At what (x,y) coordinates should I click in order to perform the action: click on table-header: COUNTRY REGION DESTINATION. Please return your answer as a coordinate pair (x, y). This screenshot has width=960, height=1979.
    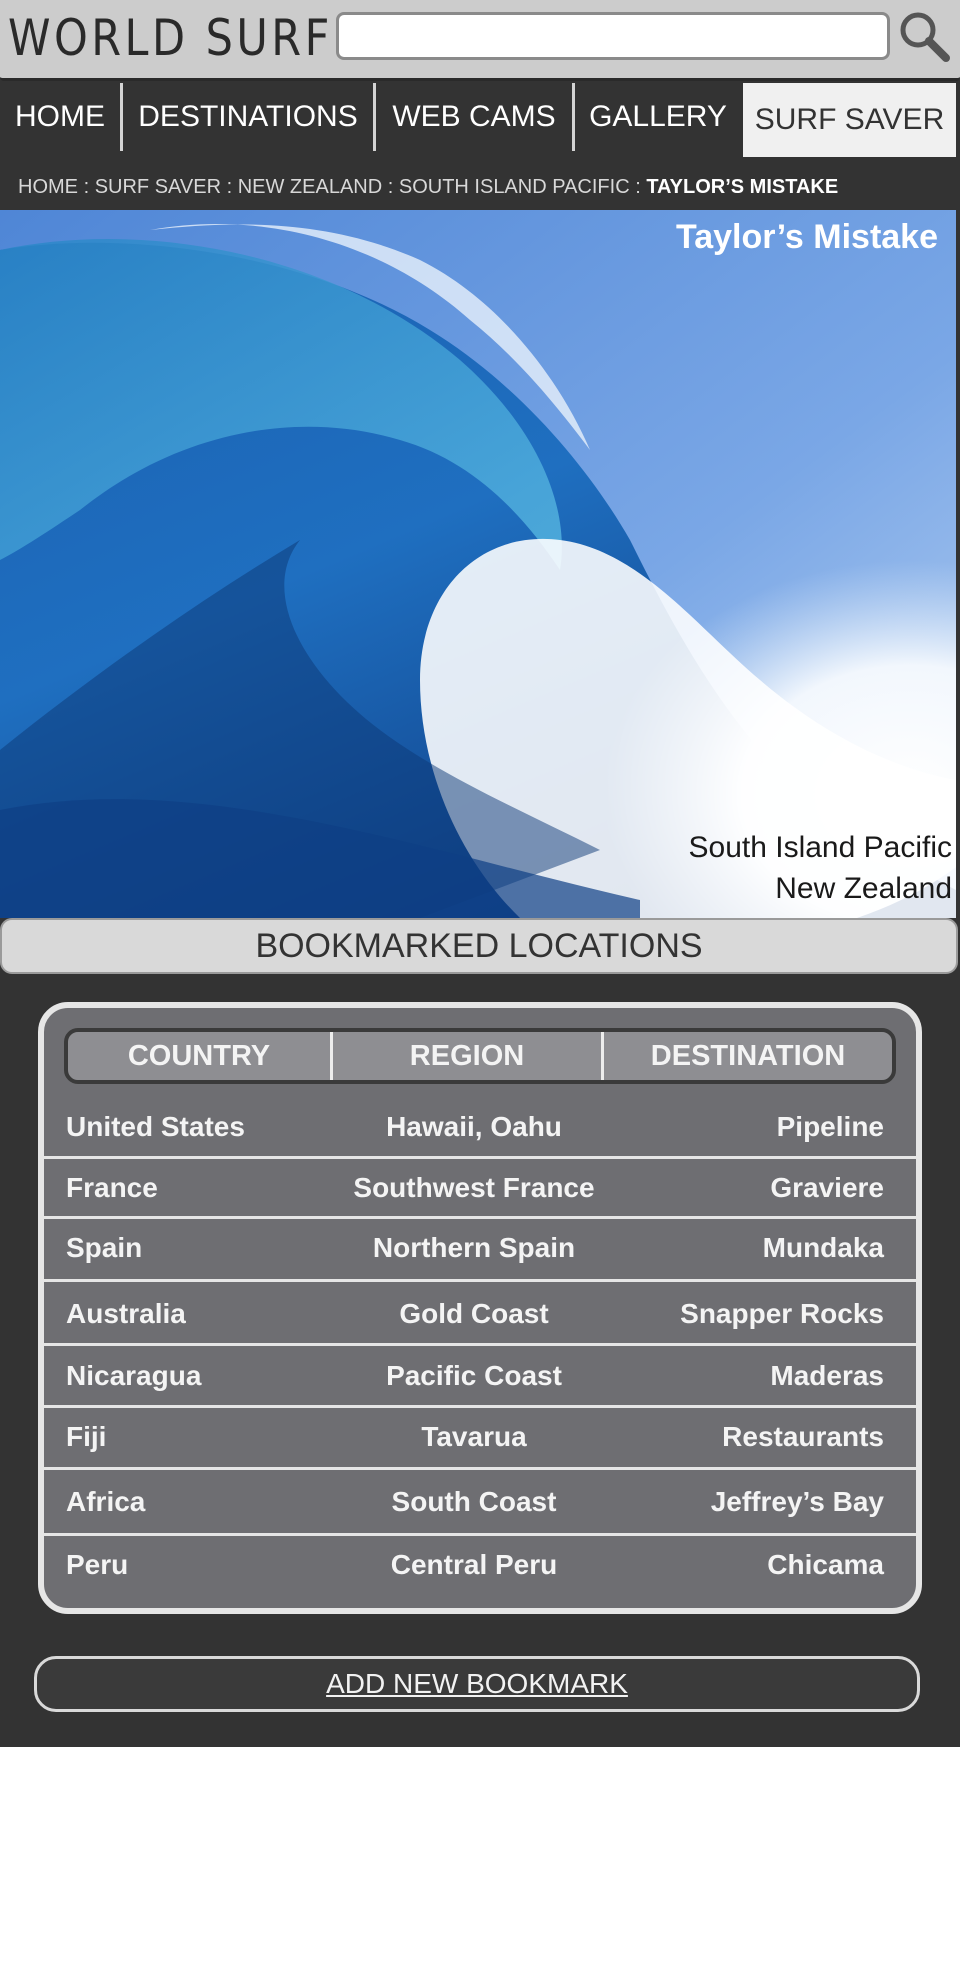
    Looking at the image, I should click on (480, 1056).